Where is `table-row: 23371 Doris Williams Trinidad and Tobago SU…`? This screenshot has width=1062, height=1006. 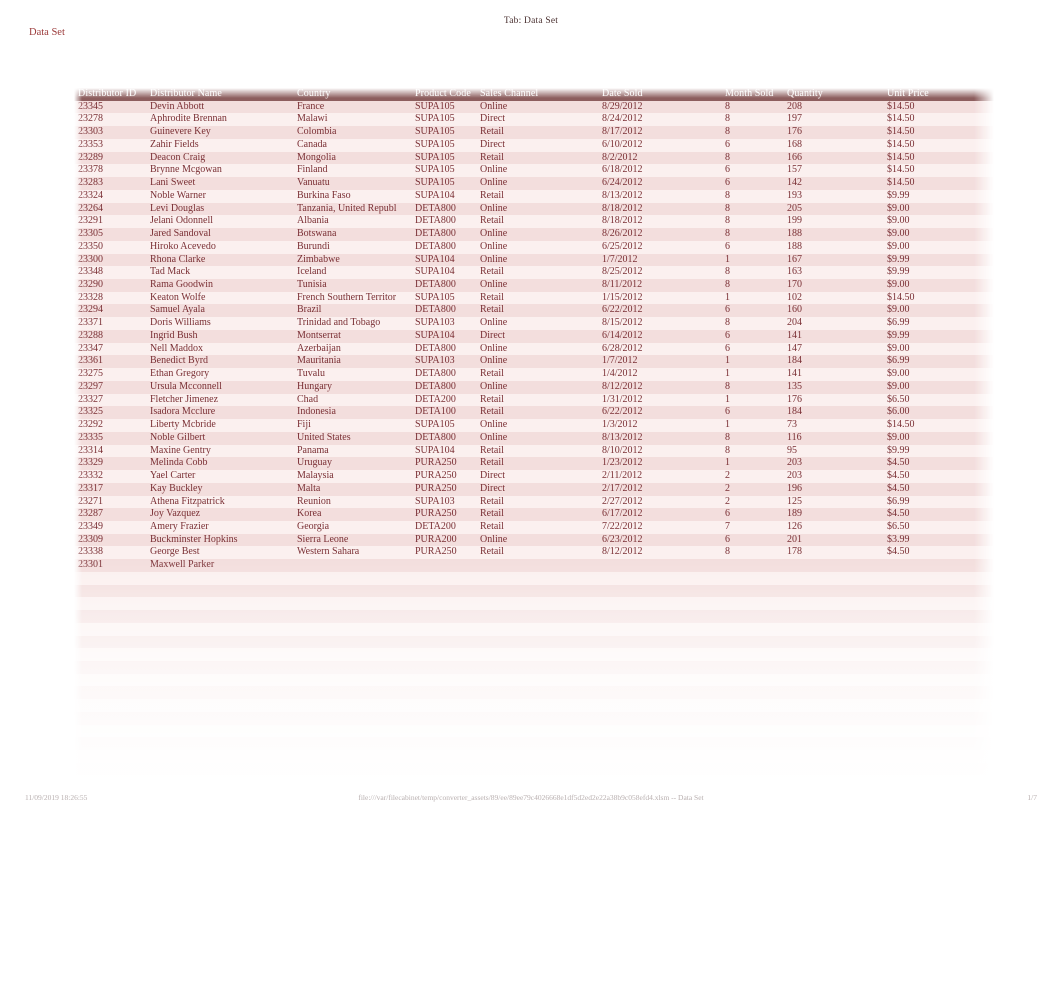
table-row: 23371 Doris Williams Trinidad and Tobago SU… is located at coordinates (534, 323).